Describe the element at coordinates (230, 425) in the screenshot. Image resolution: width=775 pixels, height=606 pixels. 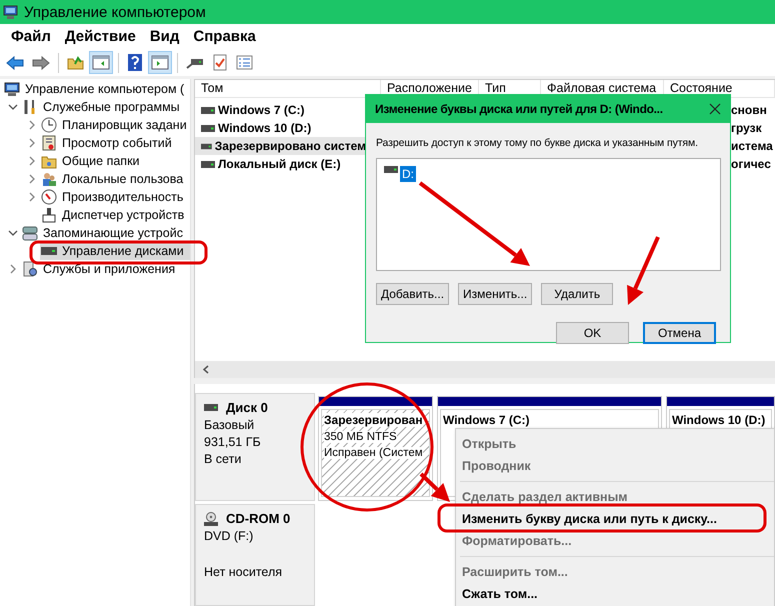
I see `disk-type: Базовый` at that location.